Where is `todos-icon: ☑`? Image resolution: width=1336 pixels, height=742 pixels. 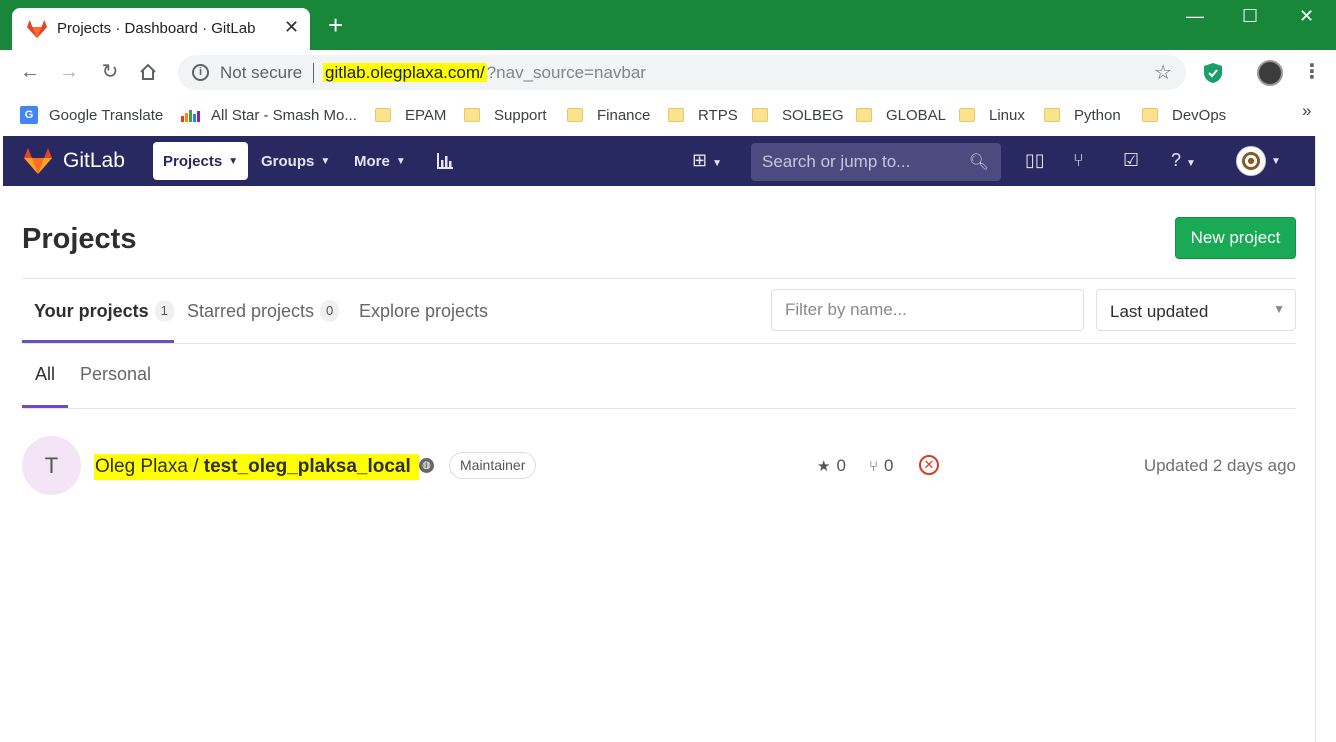 todos-icon: ☑ is located at coordinates (1131, 160).